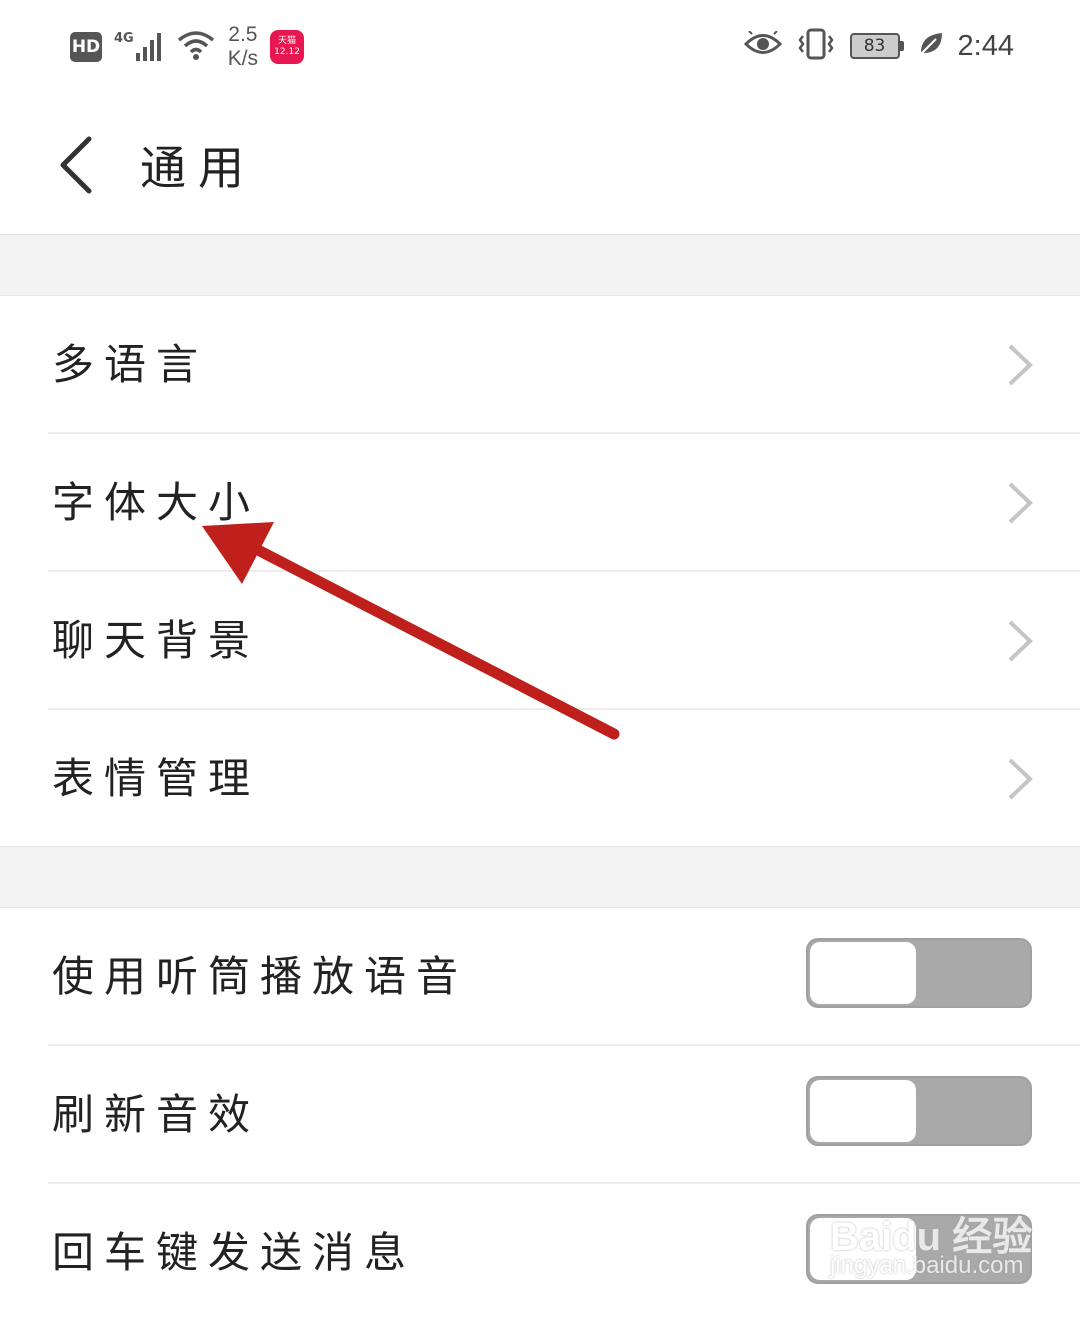 The width and height of the screenshot is (1080, 1322). Describe the element at coordinates (156, 1114) in the screenshot. I see `row-label: 刷新音效` at that location.